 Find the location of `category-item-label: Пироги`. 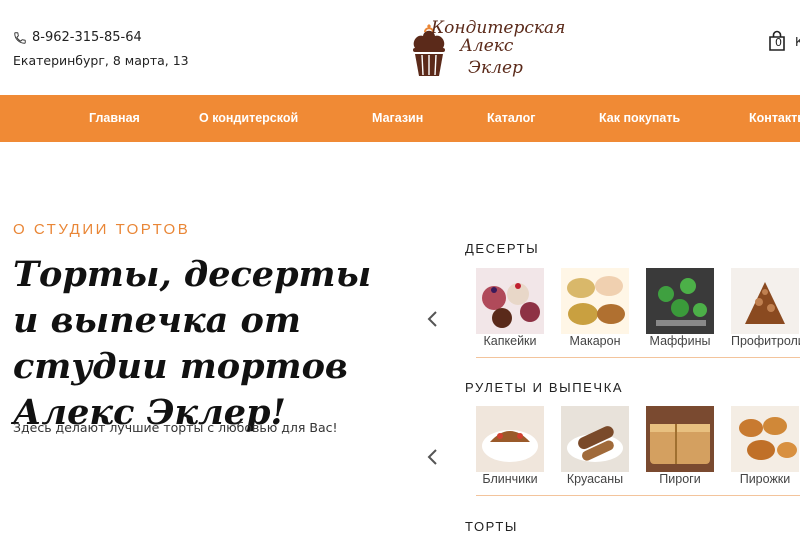

category-item-label: Пироги is located at coordinates (680, 479).